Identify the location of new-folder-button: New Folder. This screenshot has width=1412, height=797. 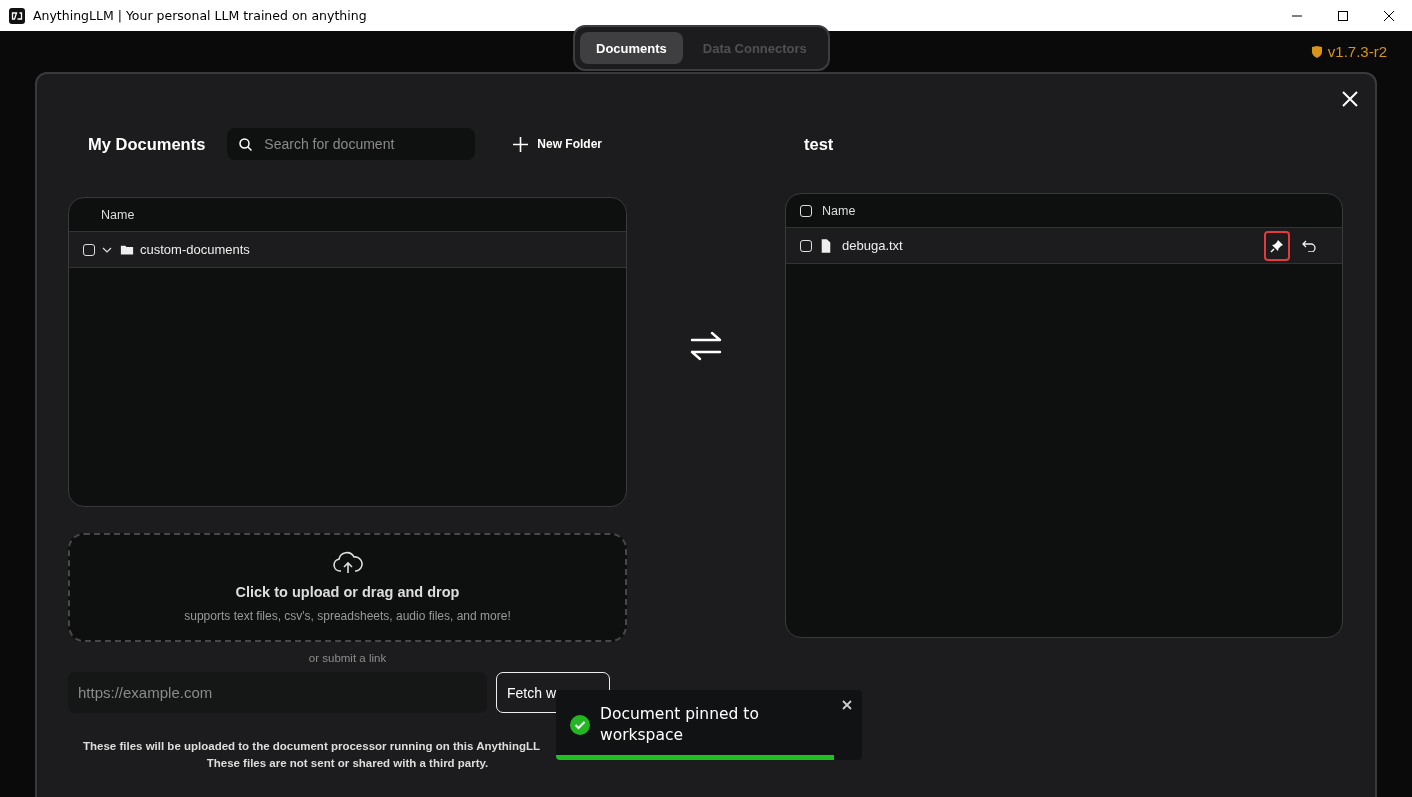
(558, 144).